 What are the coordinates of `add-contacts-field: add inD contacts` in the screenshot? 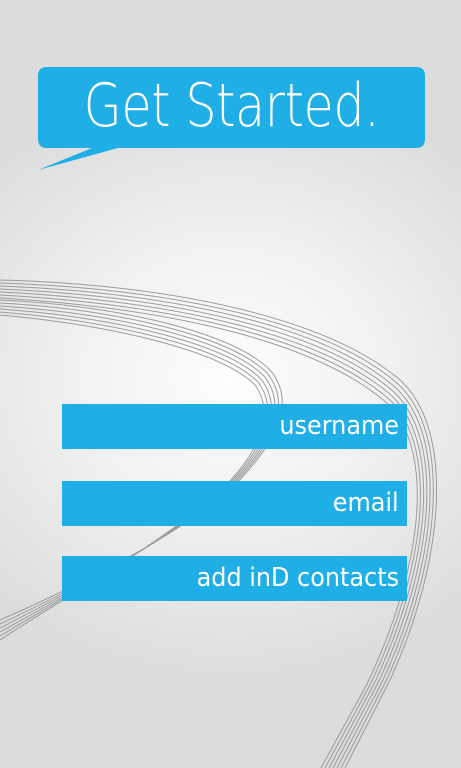 It's located at (234, 578).